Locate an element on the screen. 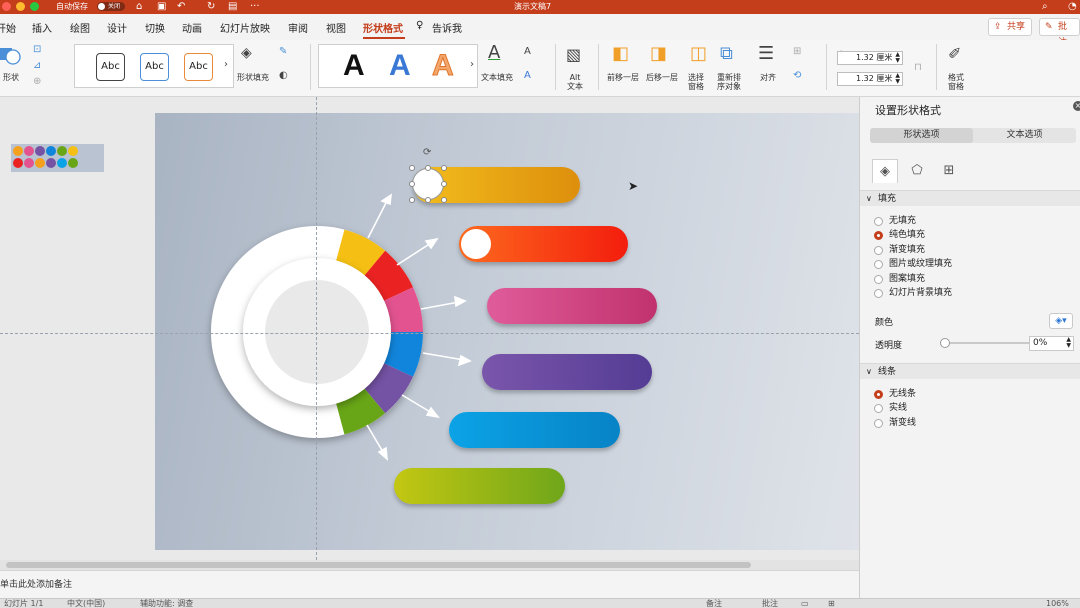 Image resolution: width=1080 pixels, height=608 pixels. reorder-objects-icon: ⧉ is located at coordinates (726, 53).